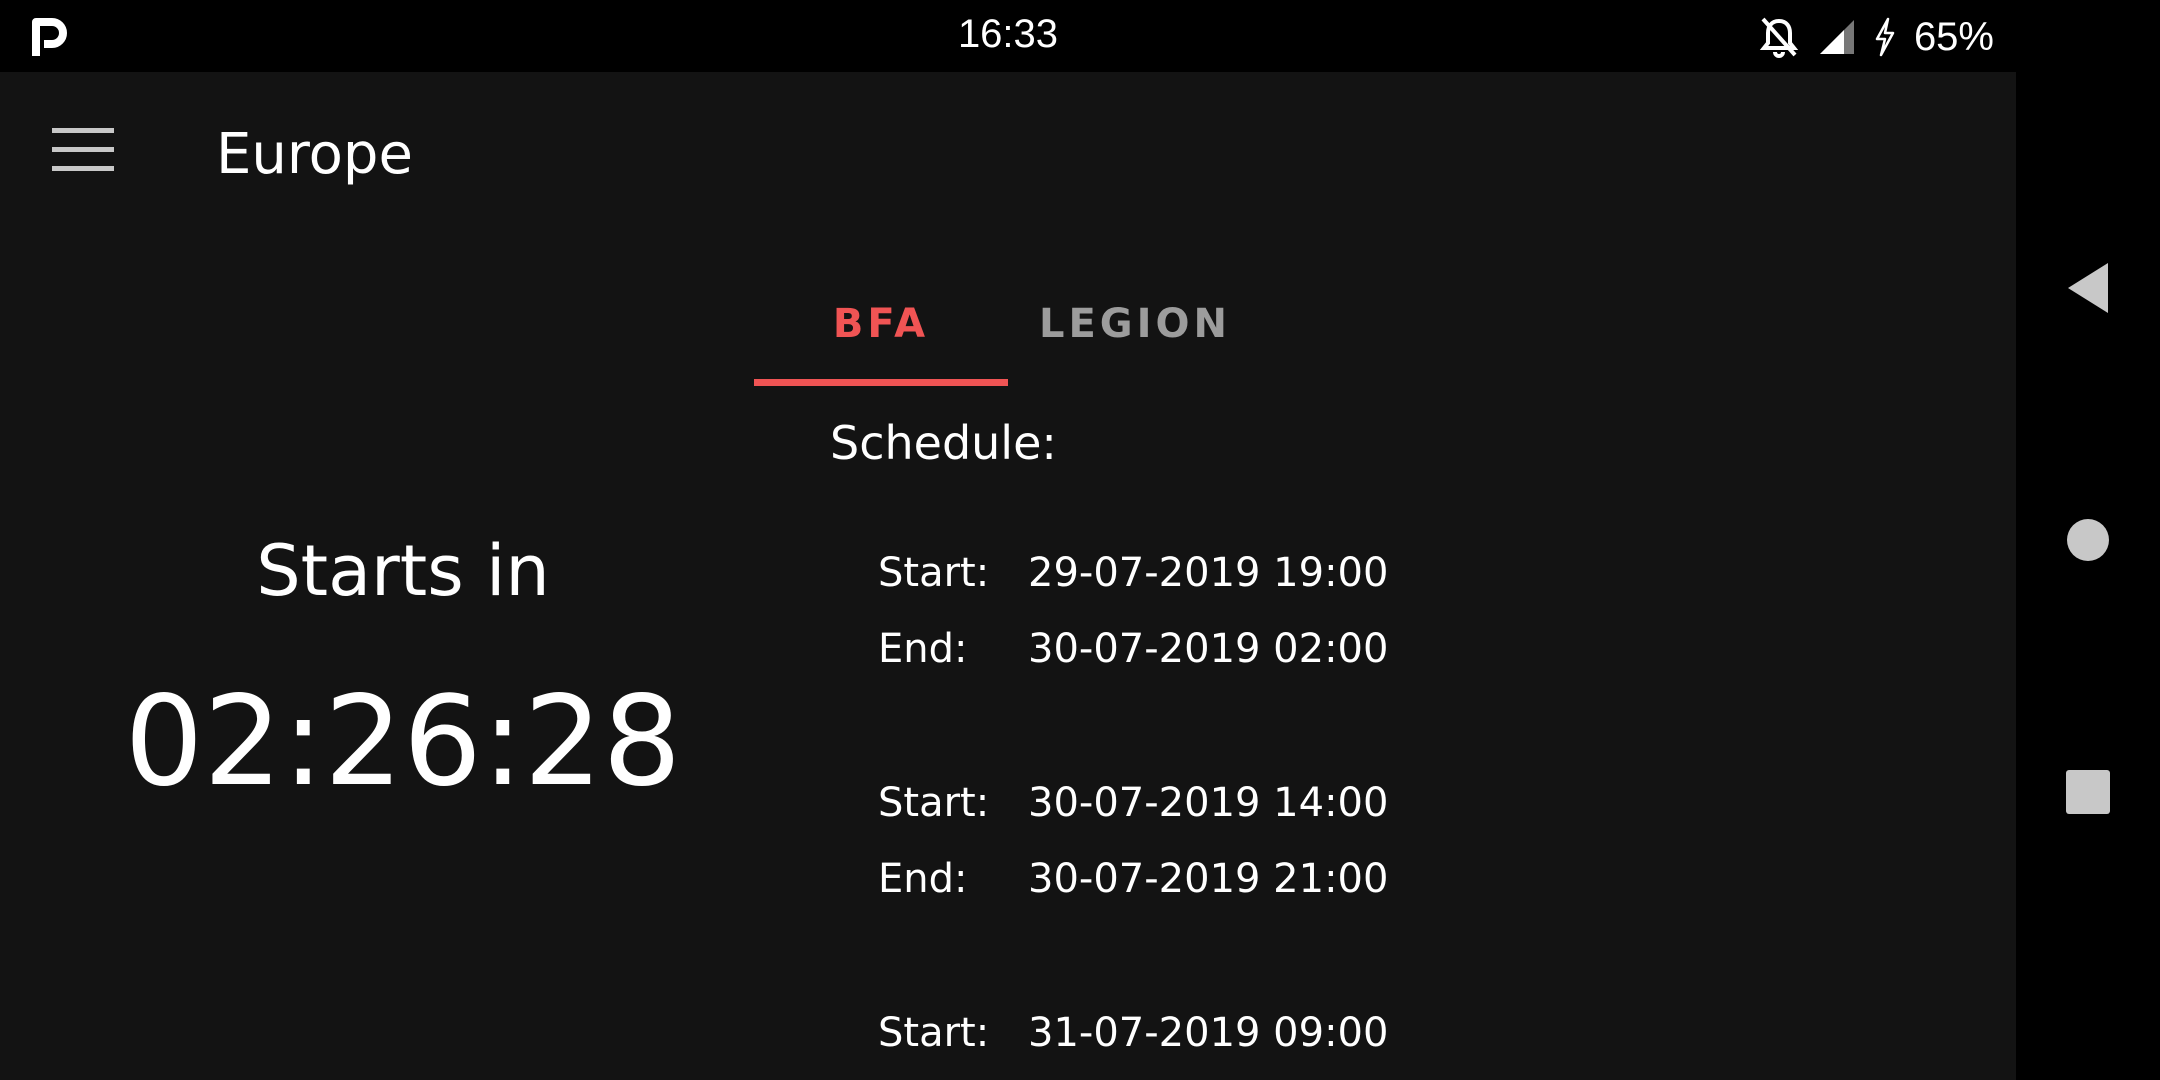 This screenshot has height=1080, width=2160. I want to click on battery-percentage: 65%, so click(1953, 36).